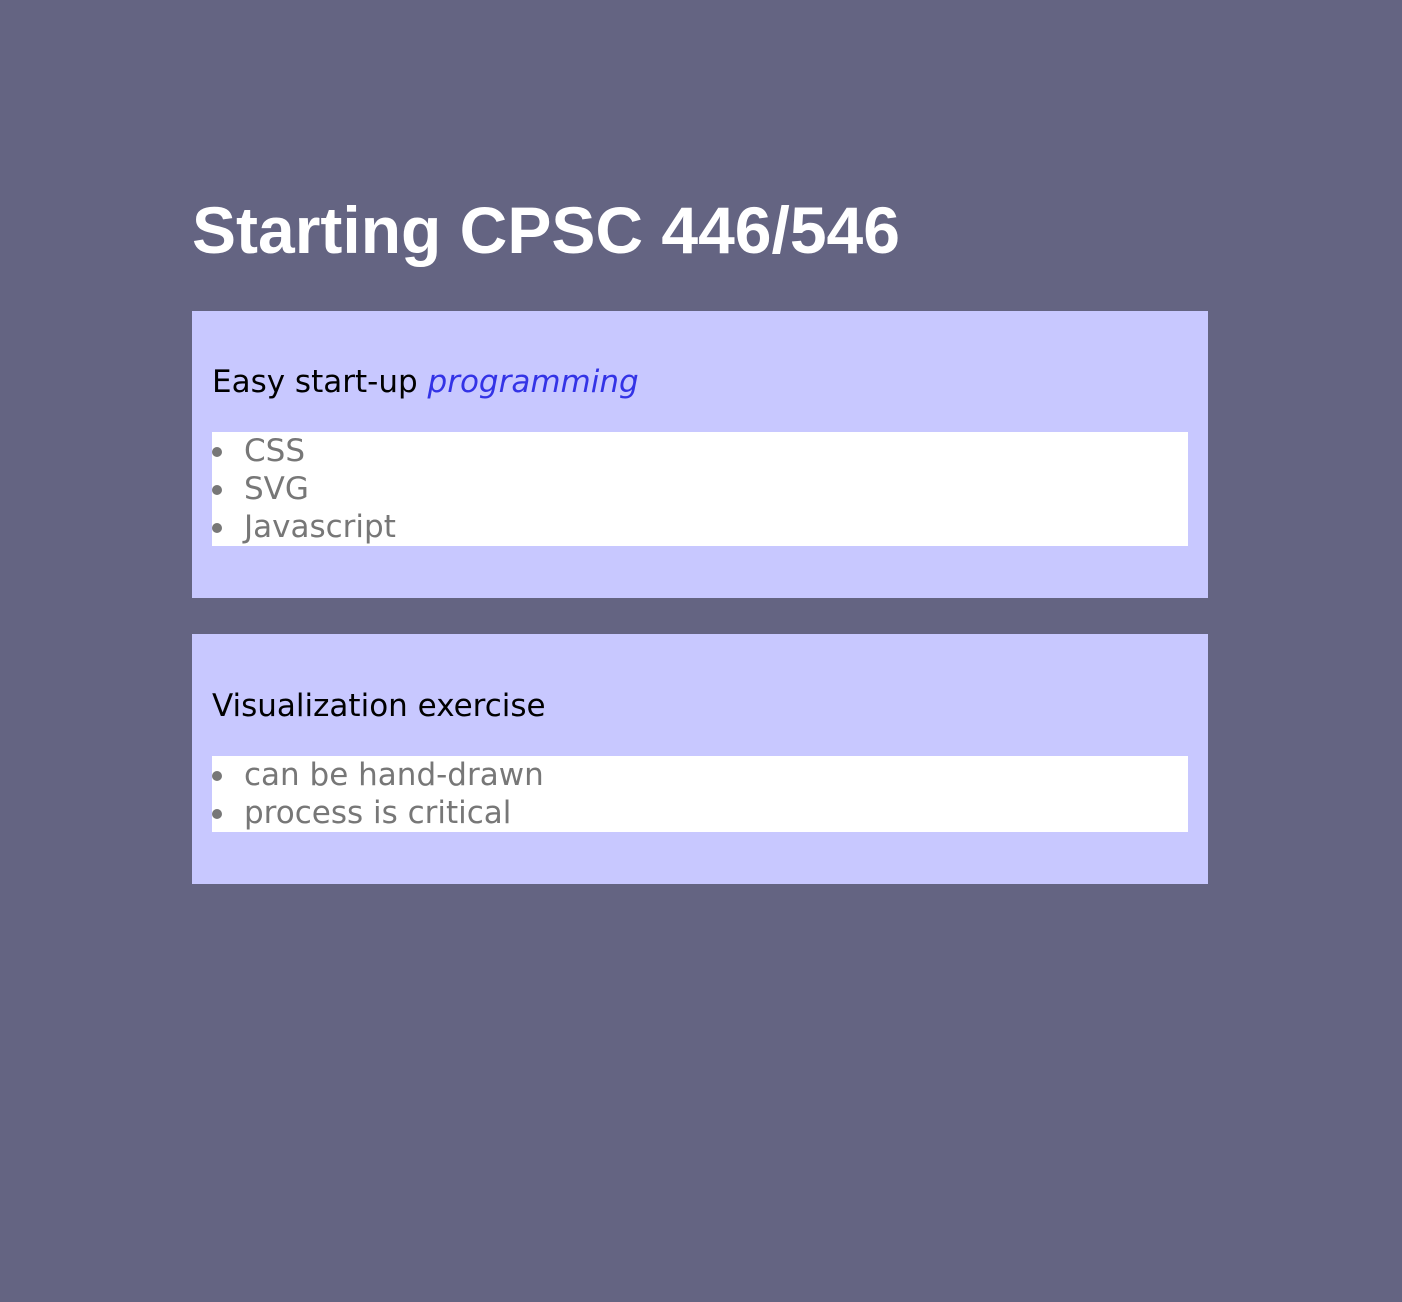 This screenshot has width=1402, height=1302. Describe the element at coordinates (425, 382) in the screenshot. I see `card-heading: Easy start-up programming` at that location.